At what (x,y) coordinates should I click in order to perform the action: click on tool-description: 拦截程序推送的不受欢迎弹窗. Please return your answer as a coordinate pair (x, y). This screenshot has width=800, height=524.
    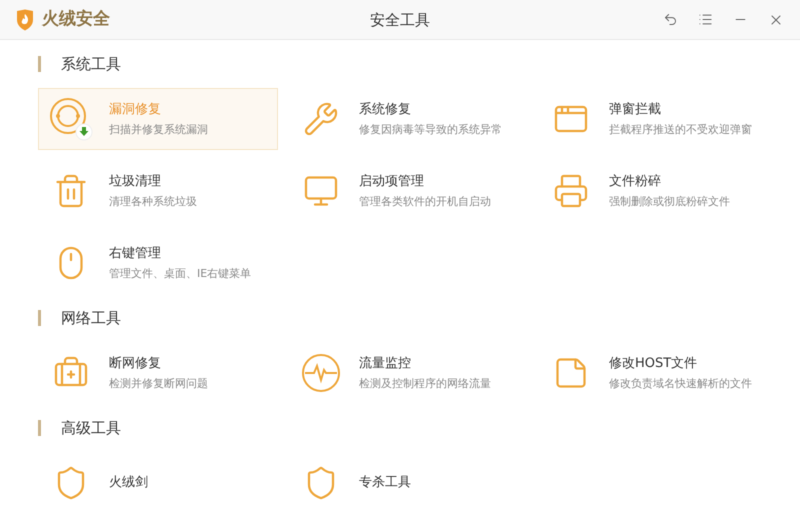
    Looking at the image, I should click on (680, 130).